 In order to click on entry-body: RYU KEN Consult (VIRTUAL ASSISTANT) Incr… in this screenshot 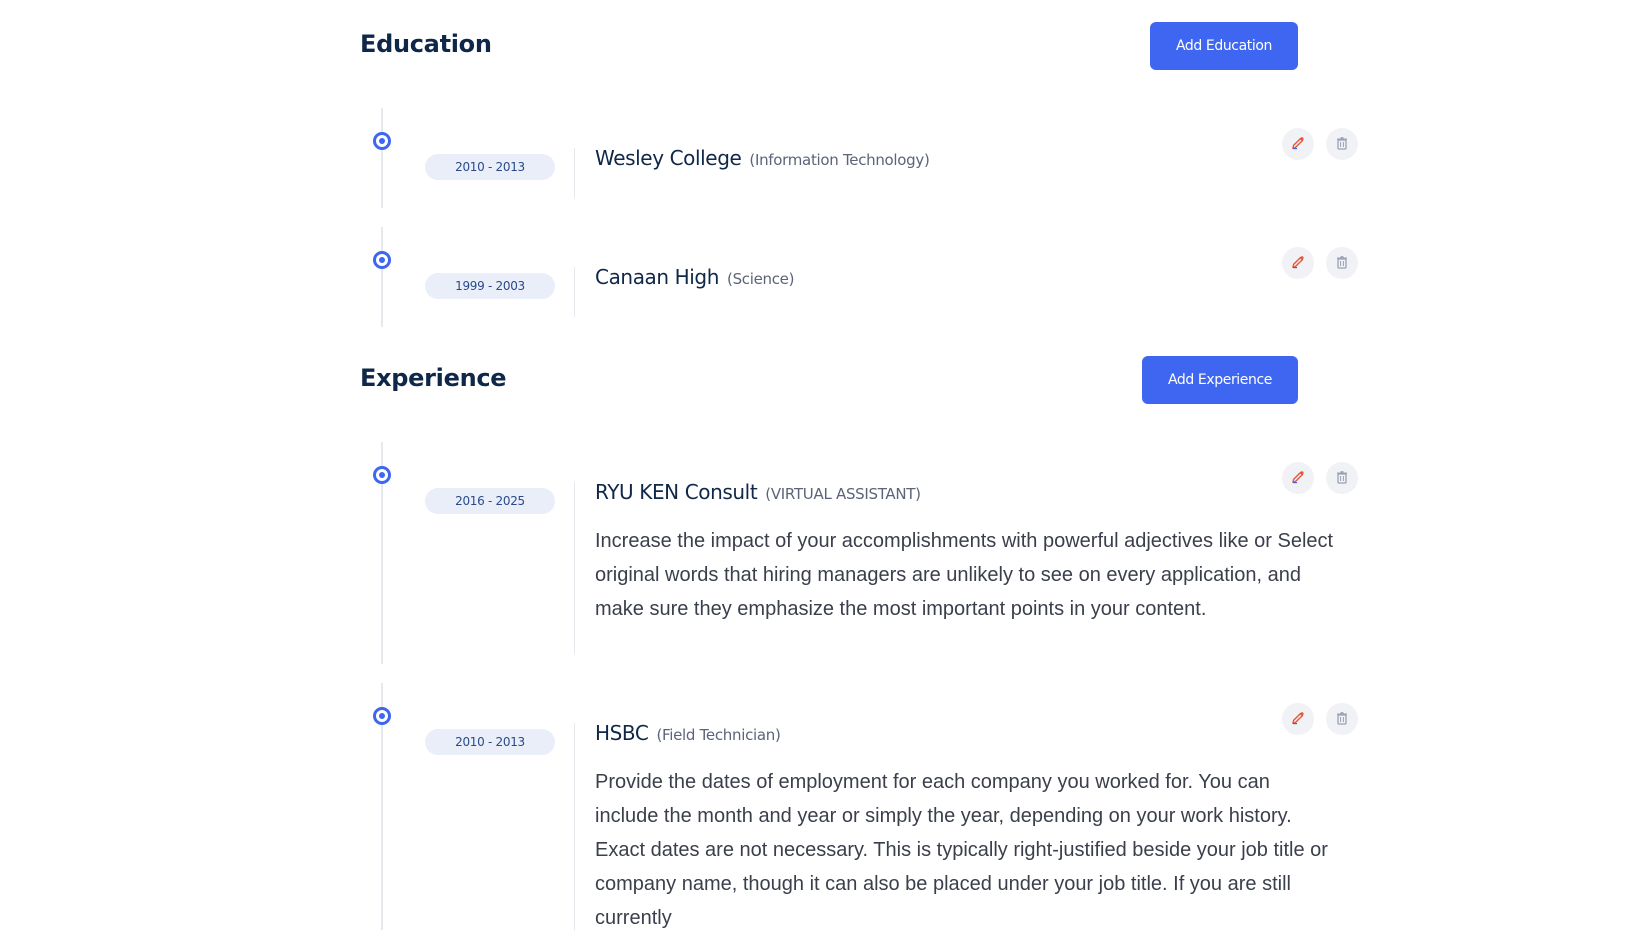, I will do `click(965, 553)`.